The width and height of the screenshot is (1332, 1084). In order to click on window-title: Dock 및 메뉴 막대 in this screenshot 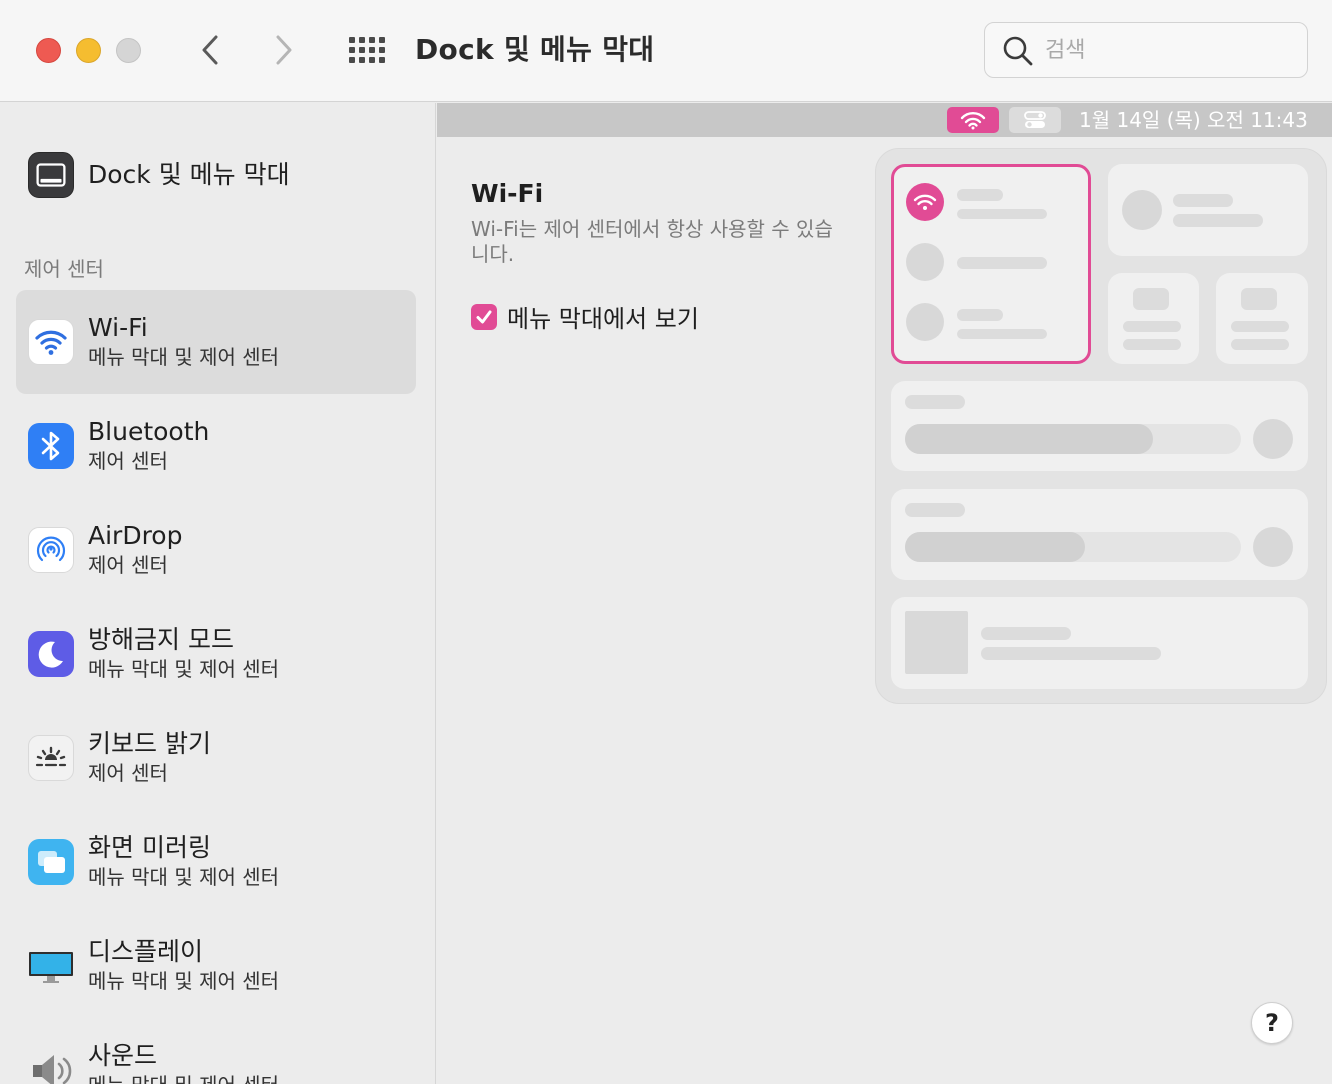, I will do `click(535, 49)`.